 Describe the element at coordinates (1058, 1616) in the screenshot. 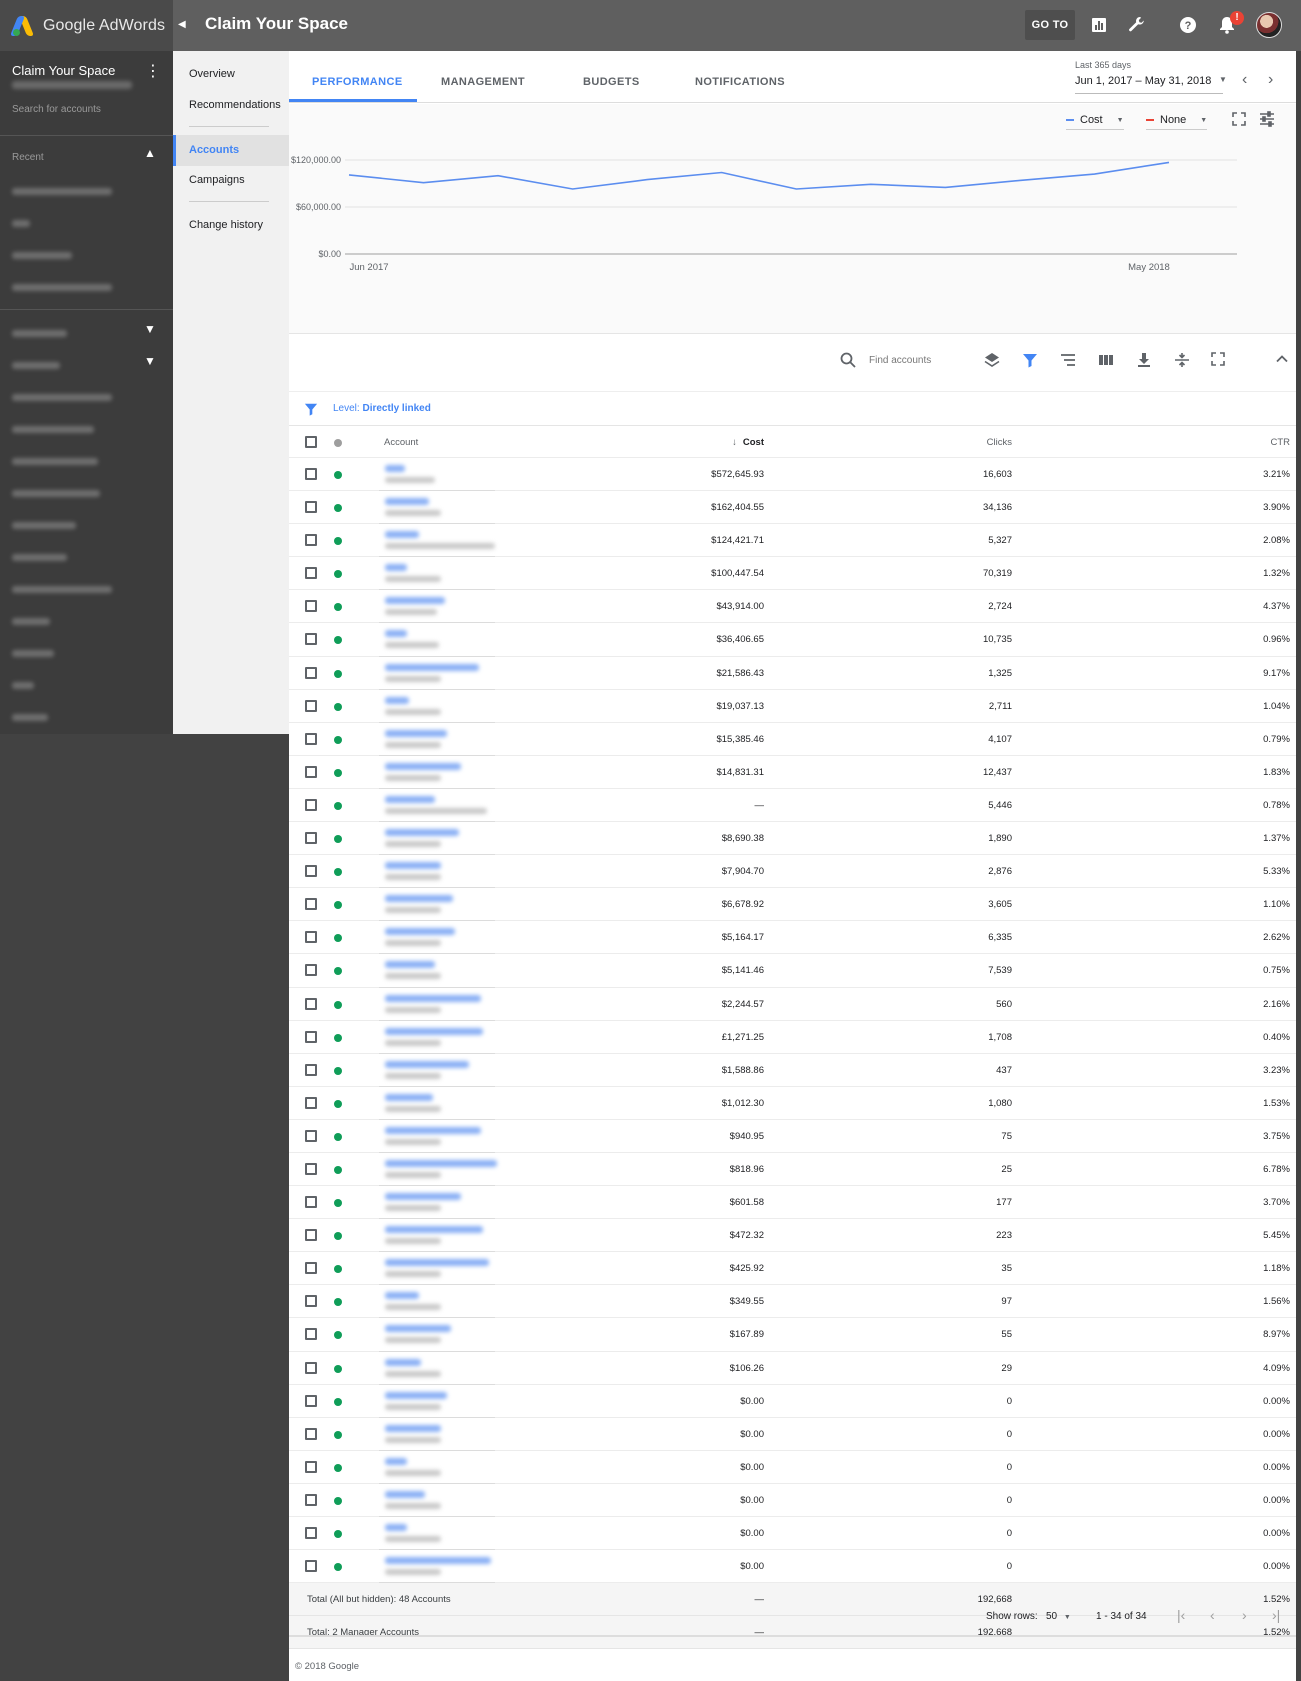

I see `rows-per-page-select: 50 ▼` at that location.